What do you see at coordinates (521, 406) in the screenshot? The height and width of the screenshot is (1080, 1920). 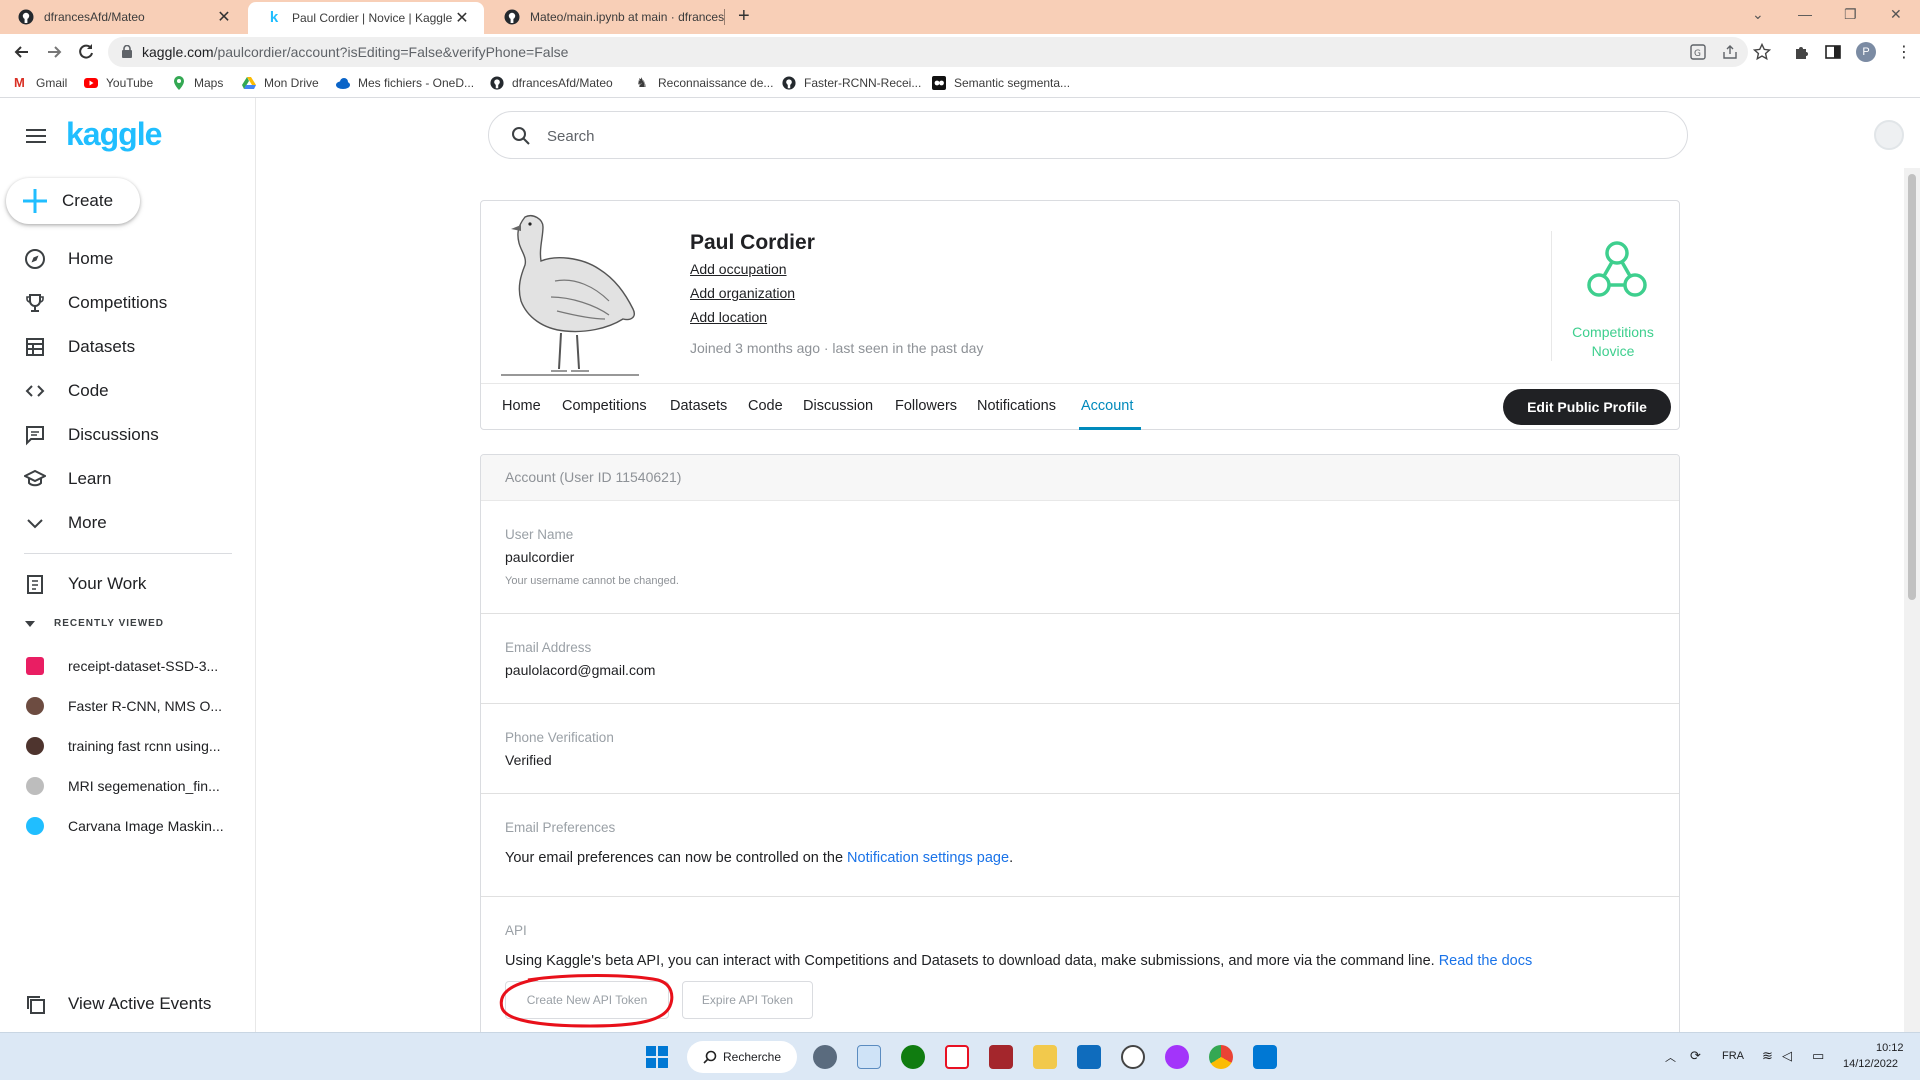 I see `tab-home: Home` at bounding box center [521, 406].